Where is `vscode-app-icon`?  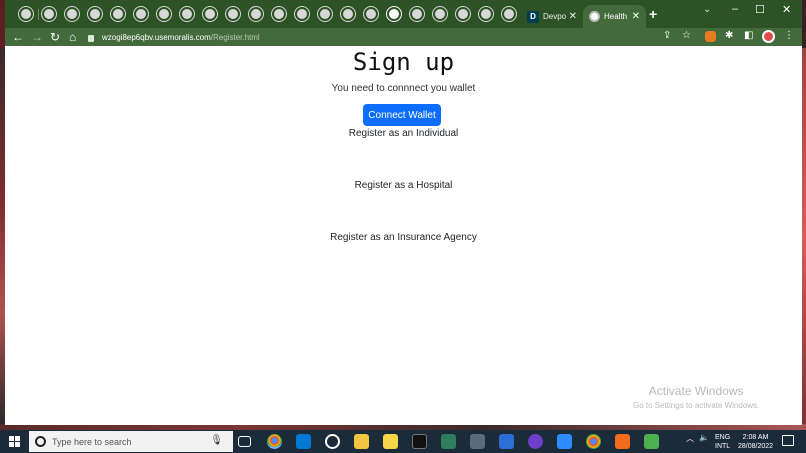
vscode-app-icon is located at coordinates (303, 441).